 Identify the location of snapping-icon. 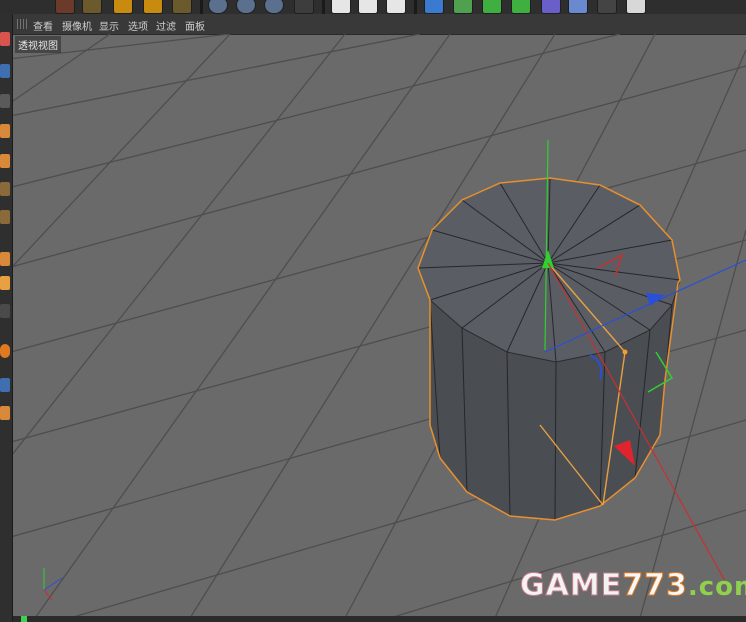
(5, 351).